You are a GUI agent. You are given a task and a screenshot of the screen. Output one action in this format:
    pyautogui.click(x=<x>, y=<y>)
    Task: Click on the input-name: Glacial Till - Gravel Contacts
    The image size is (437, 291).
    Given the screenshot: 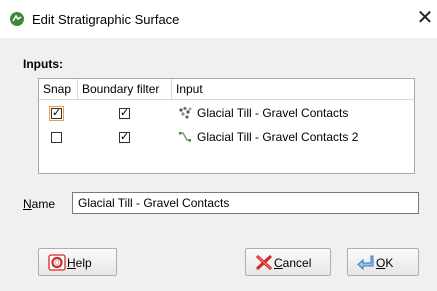 What is the action you would take?
    pyautogui.click(x=273, y=113)
    